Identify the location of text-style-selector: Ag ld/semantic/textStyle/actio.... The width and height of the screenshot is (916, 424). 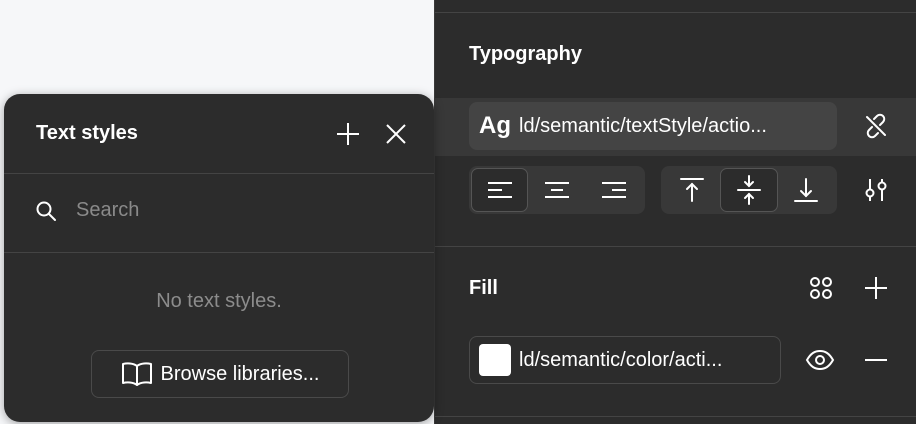
(653, 126).